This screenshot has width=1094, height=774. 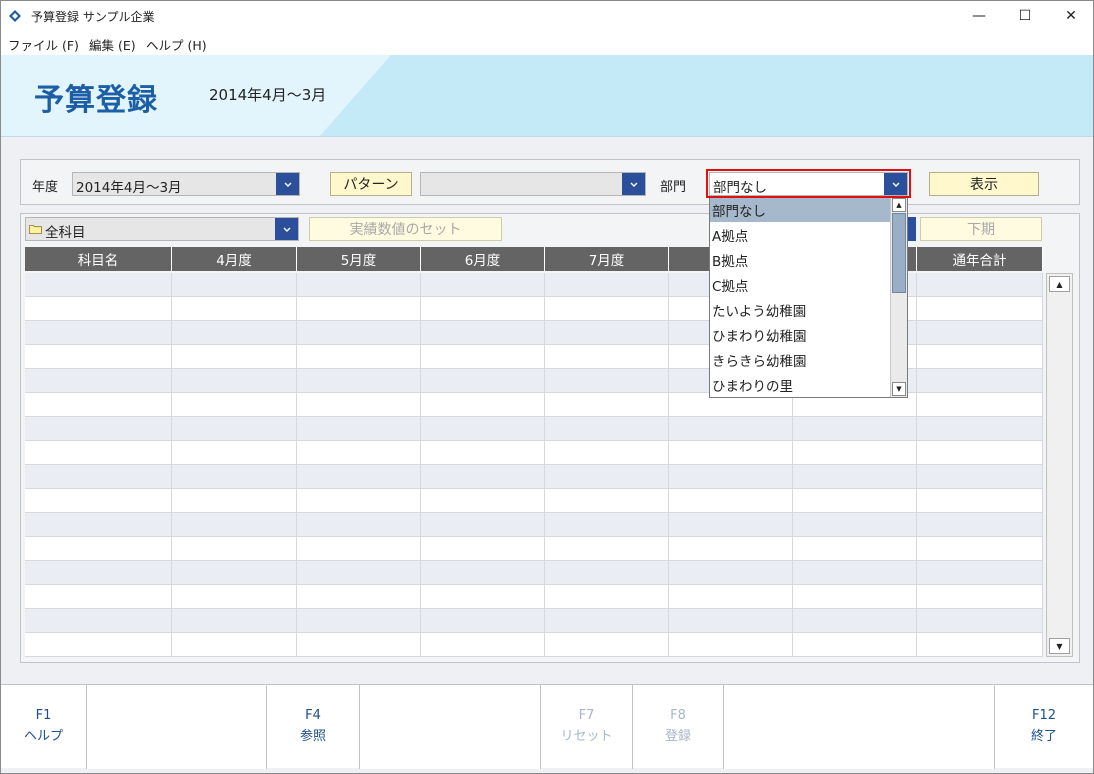 What do you see at coordinates (979, 16) in the screenshot?
I see `minimize-button: —` at bounding box center [979, 16].